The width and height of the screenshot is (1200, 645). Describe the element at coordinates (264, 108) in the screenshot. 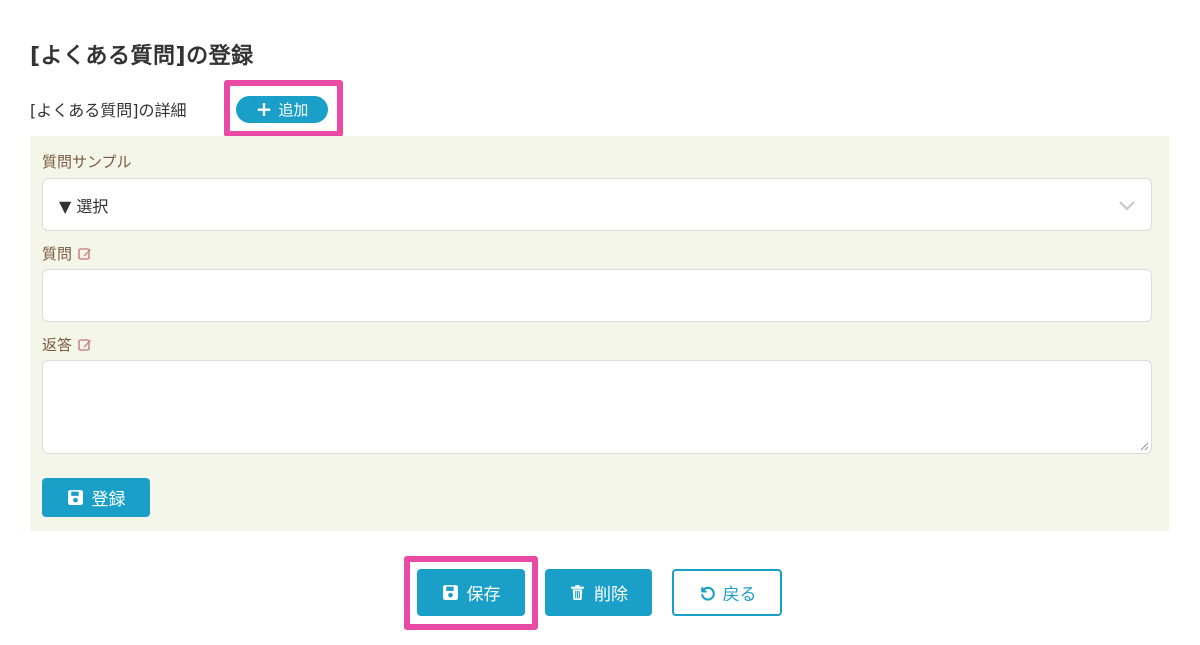

I see `plus-icon: +` at that location.